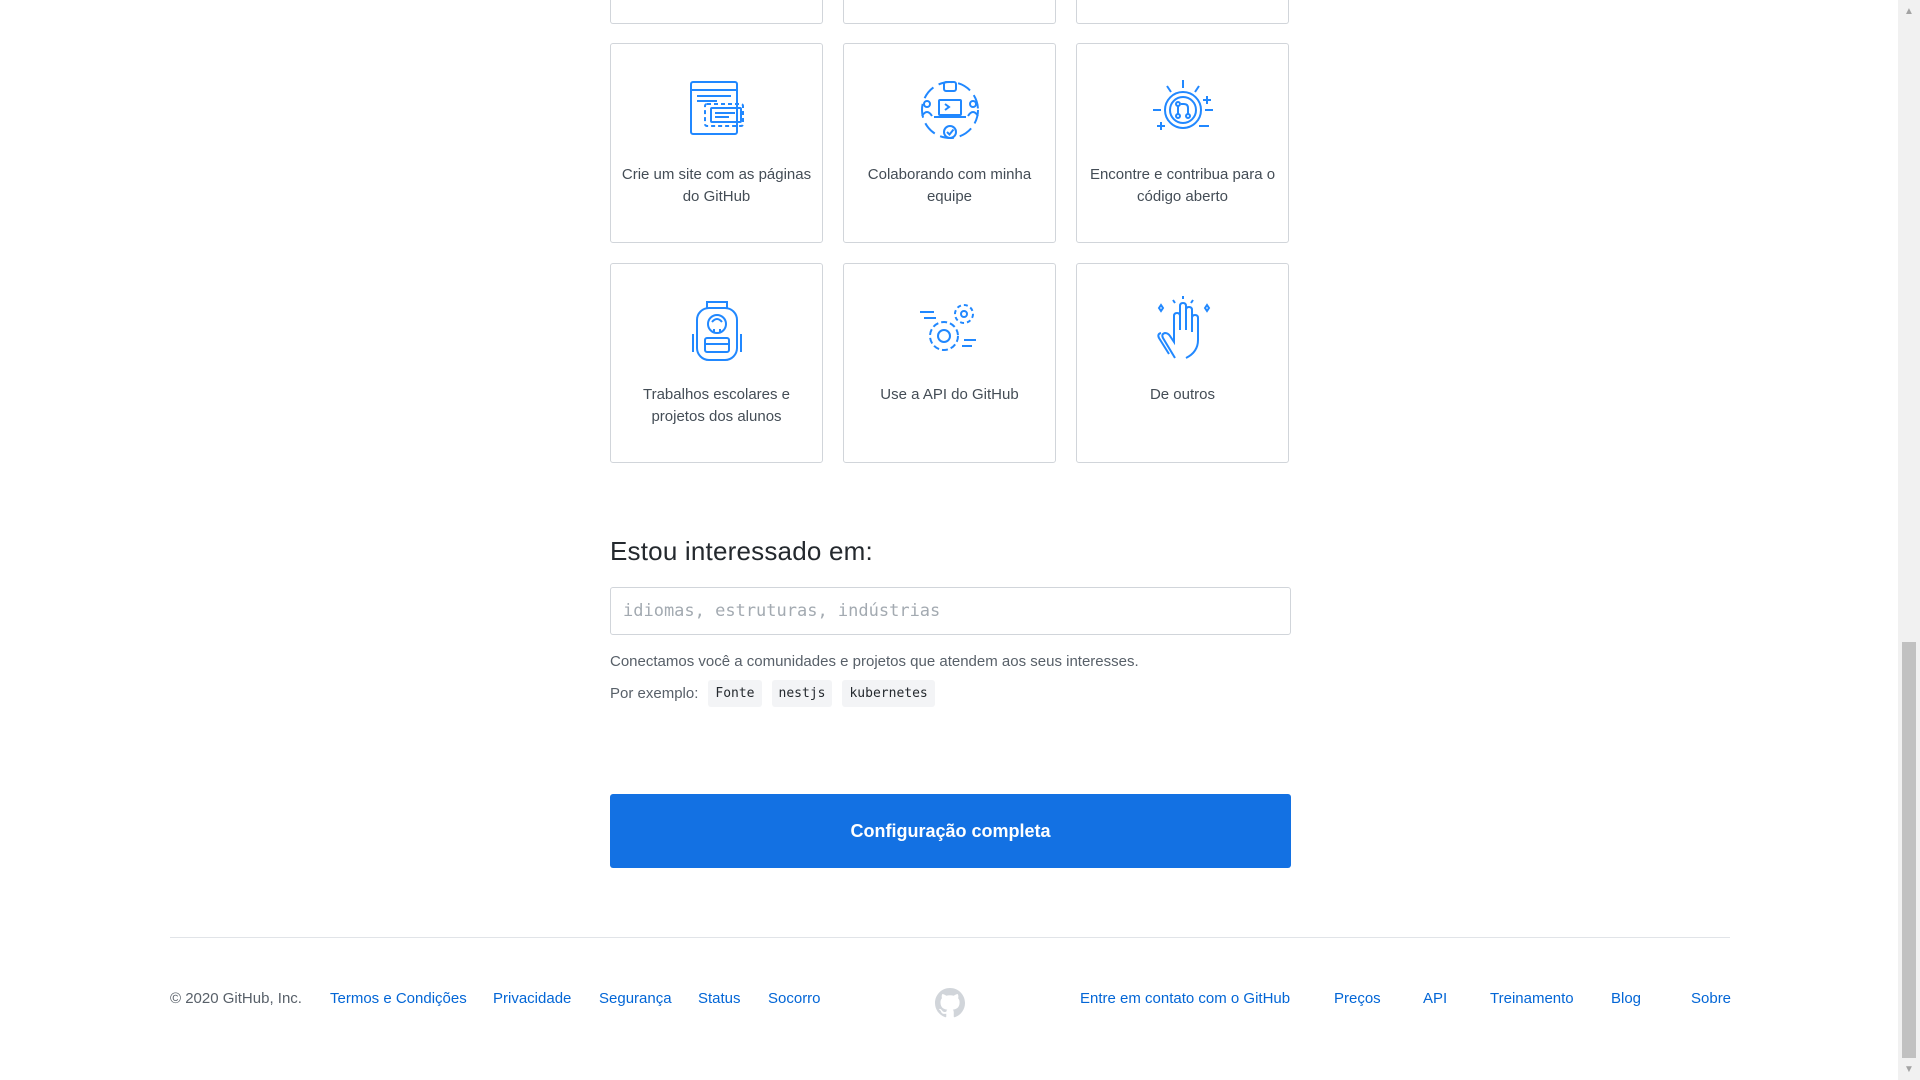 This screenshot has height=1080, width=1920. What do you see at coordinates (1909, 11) in the screenshot?
I see `scroll-up-arrow-icon: ▲` at bounding box center [1909, 11].